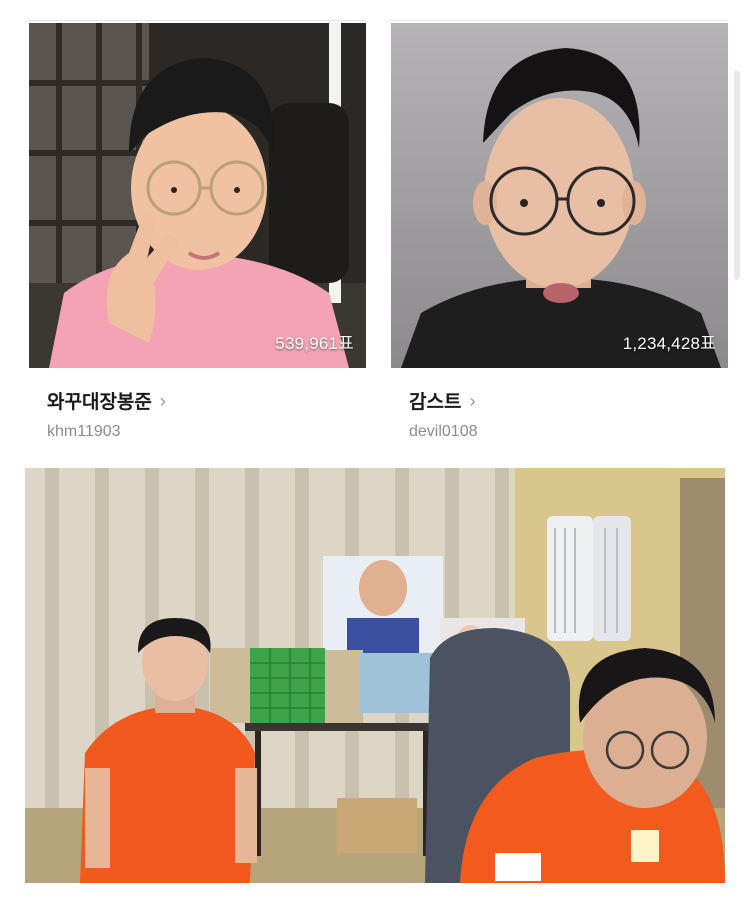 This screenshot has width=750, height=915. Describe the element at coordinates (375, 9) in the screenshot. I see `top-spacer` at that location.